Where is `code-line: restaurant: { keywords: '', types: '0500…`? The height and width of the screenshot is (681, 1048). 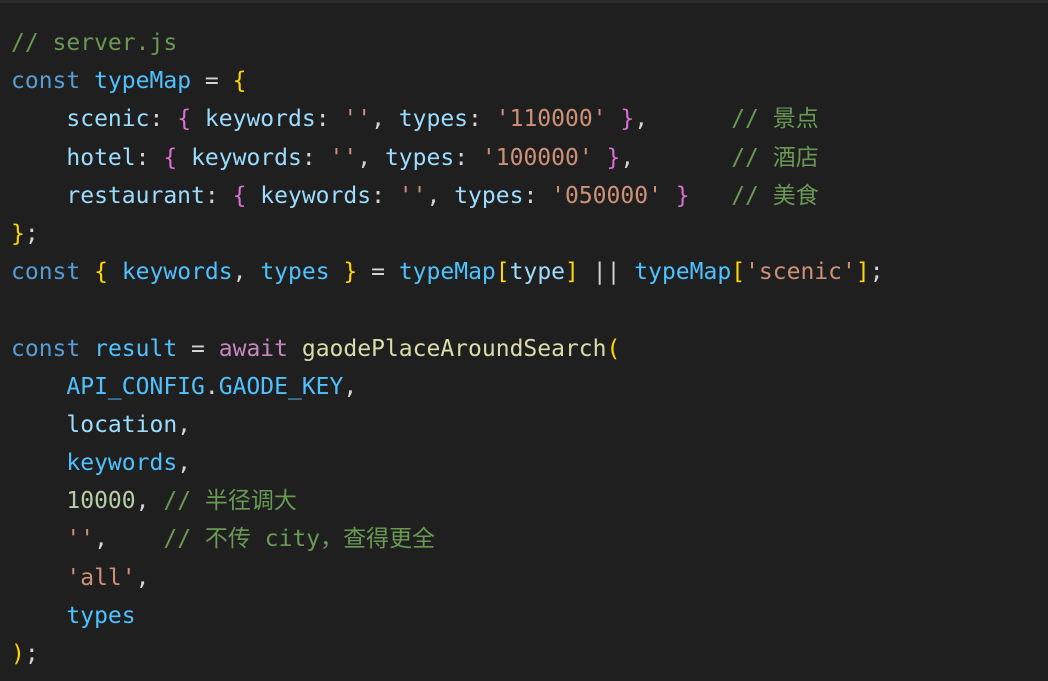
code-line: restaurant: { keywords: '', types: '0500… is located at coordinates (526, 196).